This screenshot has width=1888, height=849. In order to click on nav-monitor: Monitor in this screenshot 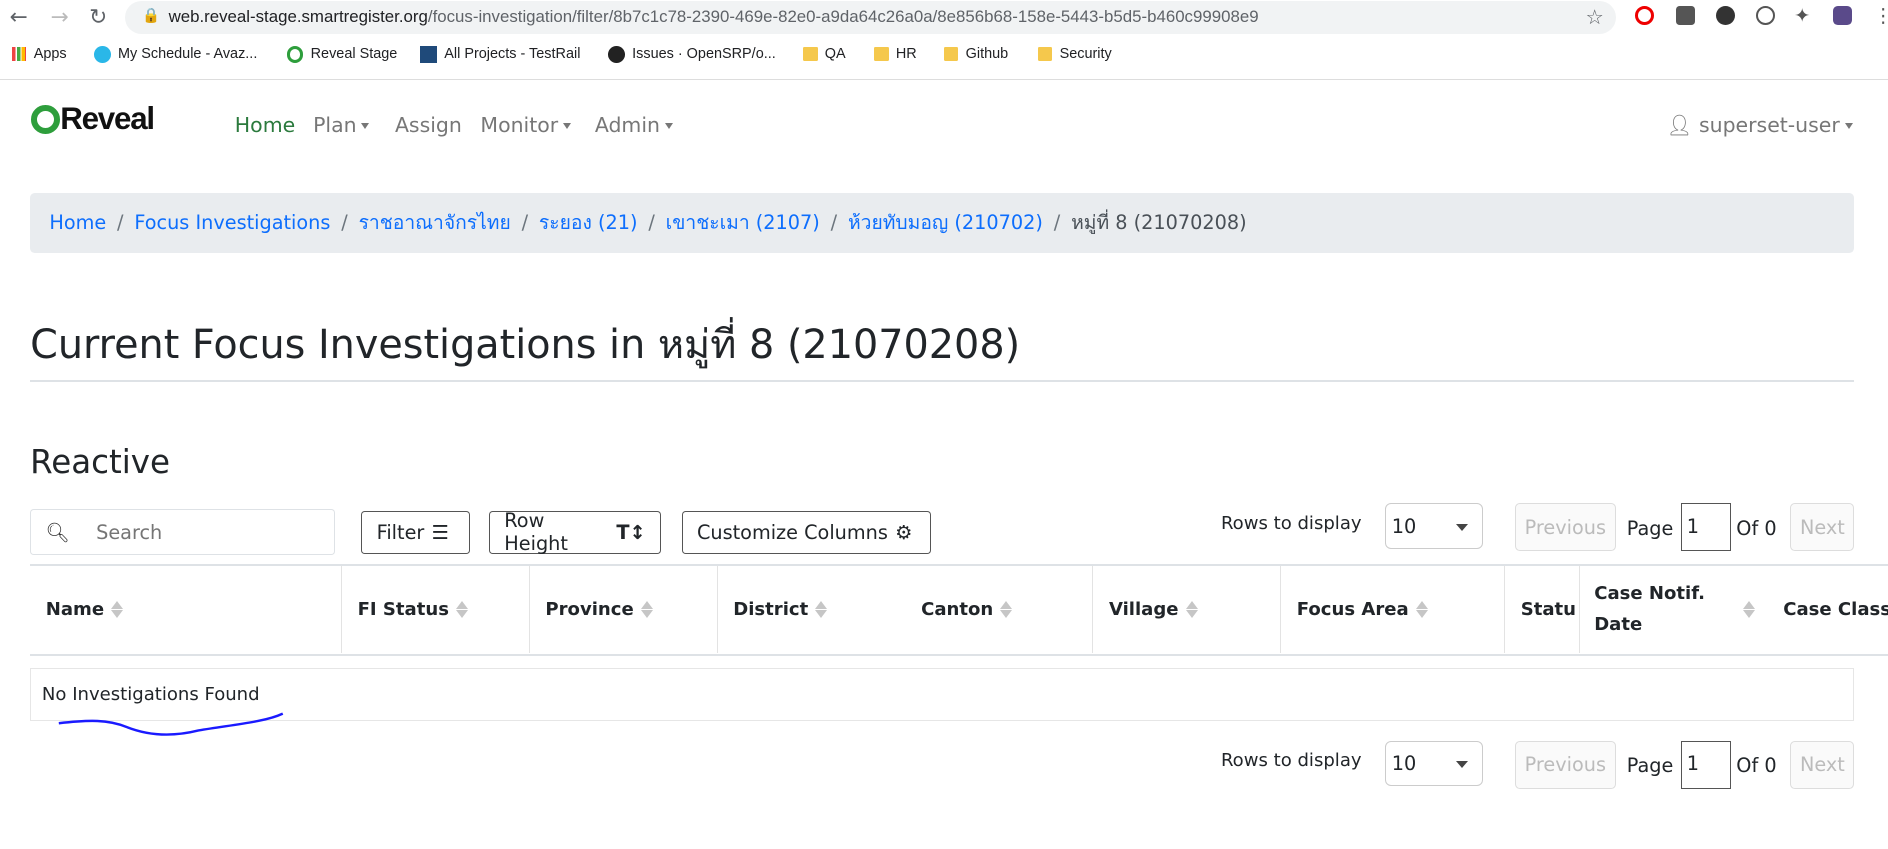, I will do `click(525, 125)`.